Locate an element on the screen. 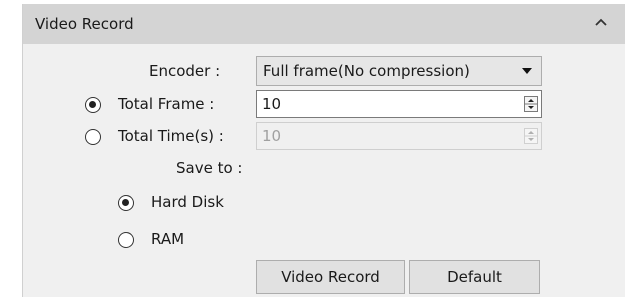  chevron-up-icon is located at coordinates (601, 22).